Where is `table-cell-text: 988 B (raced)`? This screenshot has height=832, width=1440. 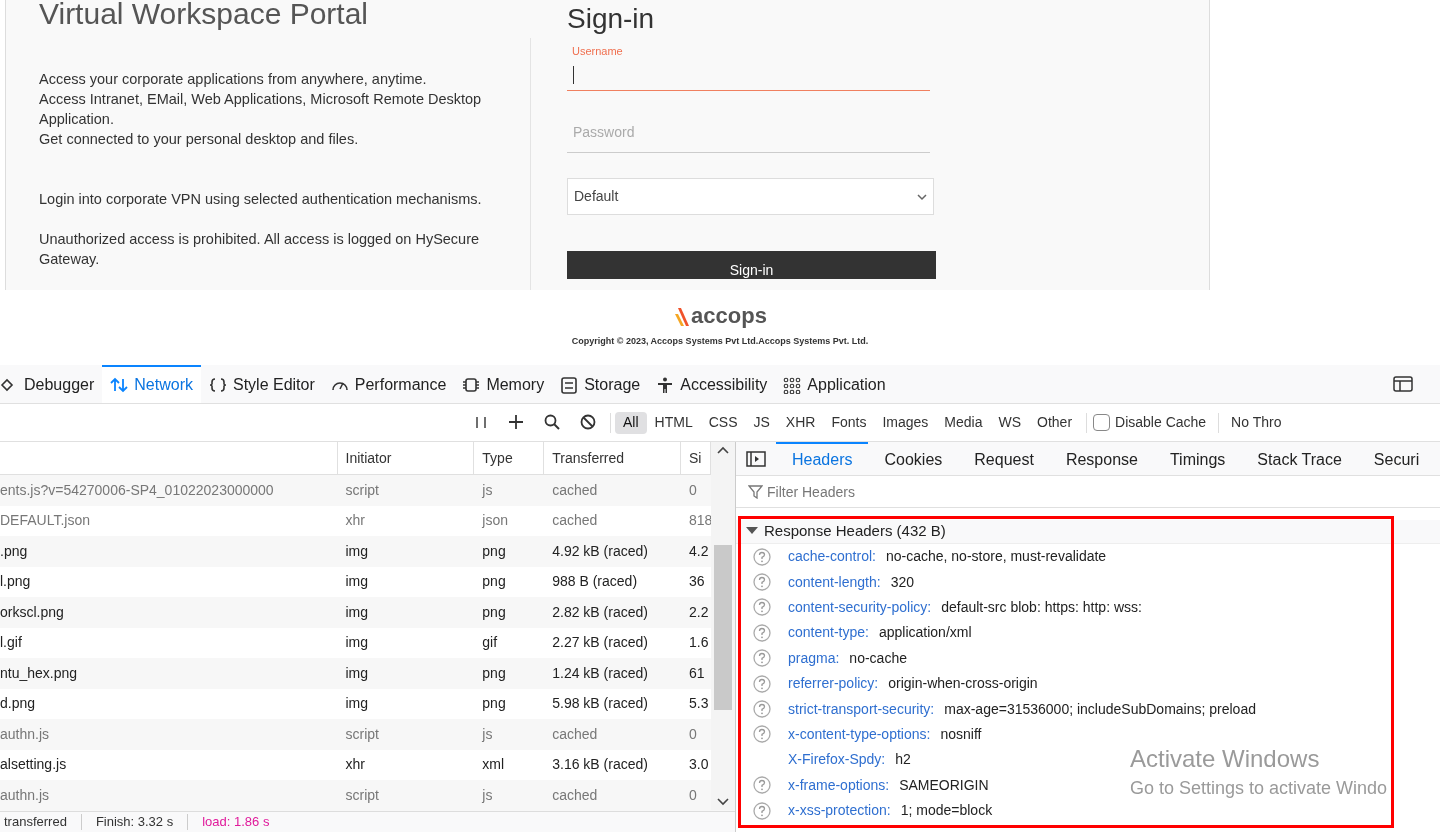
table-cell-text: 988 B (raced) is located at coordinates (595, 582).